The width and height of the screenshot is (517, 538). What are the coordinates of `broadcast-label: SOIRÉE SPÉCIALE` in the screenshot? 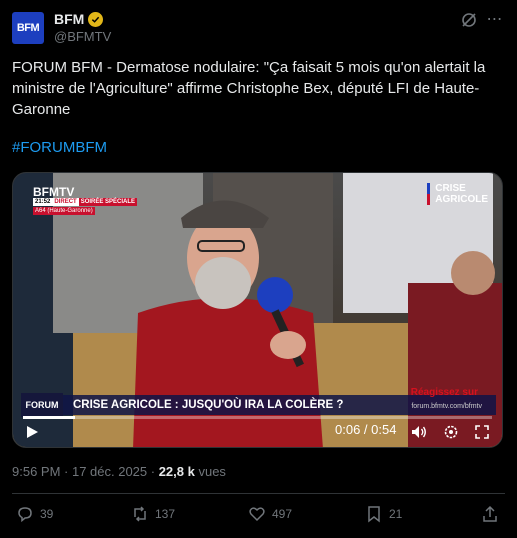 It's located at (108, 202).